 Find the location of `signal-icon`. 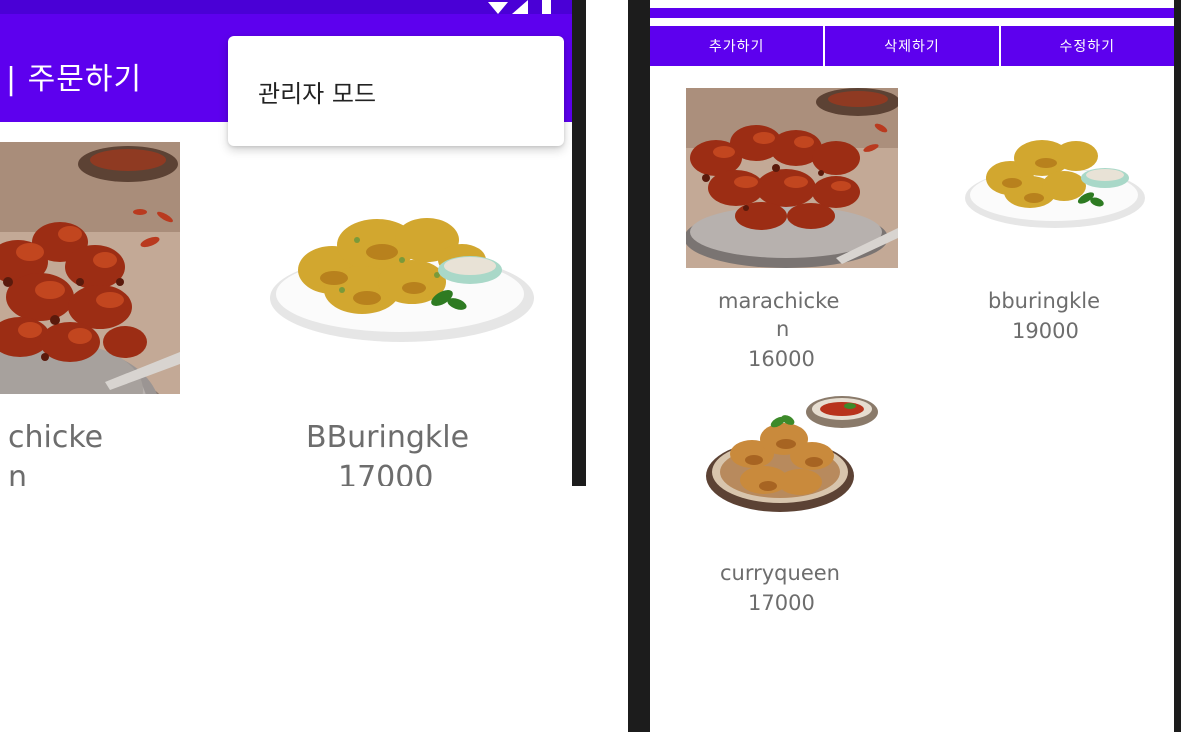

signal-icon is located at coordinates (520, 7).